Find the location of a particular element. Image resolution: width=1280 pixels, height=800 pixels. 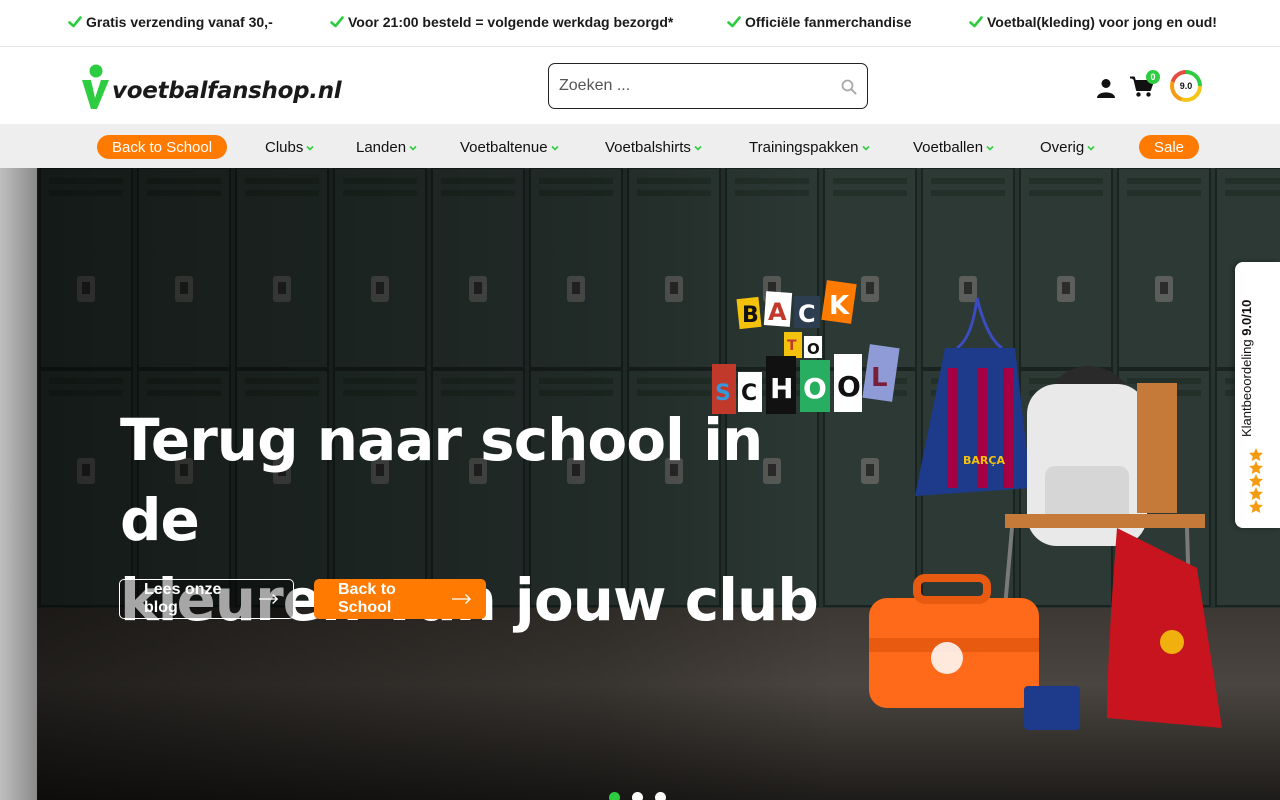

nav-item-voetbaltenue: Voetbaltenue is located at coordinates (509, 147).